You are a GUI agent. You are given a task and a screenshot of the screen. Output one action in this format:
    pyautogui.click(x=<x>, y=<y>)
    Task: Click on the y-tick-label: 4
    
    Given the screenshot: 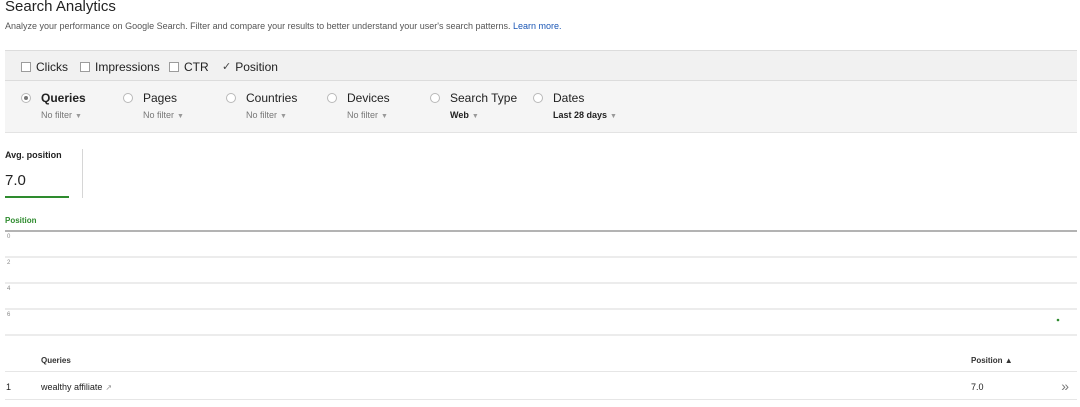 What is the action you would take?
    pyautogui.click(x=9, y=289)
    